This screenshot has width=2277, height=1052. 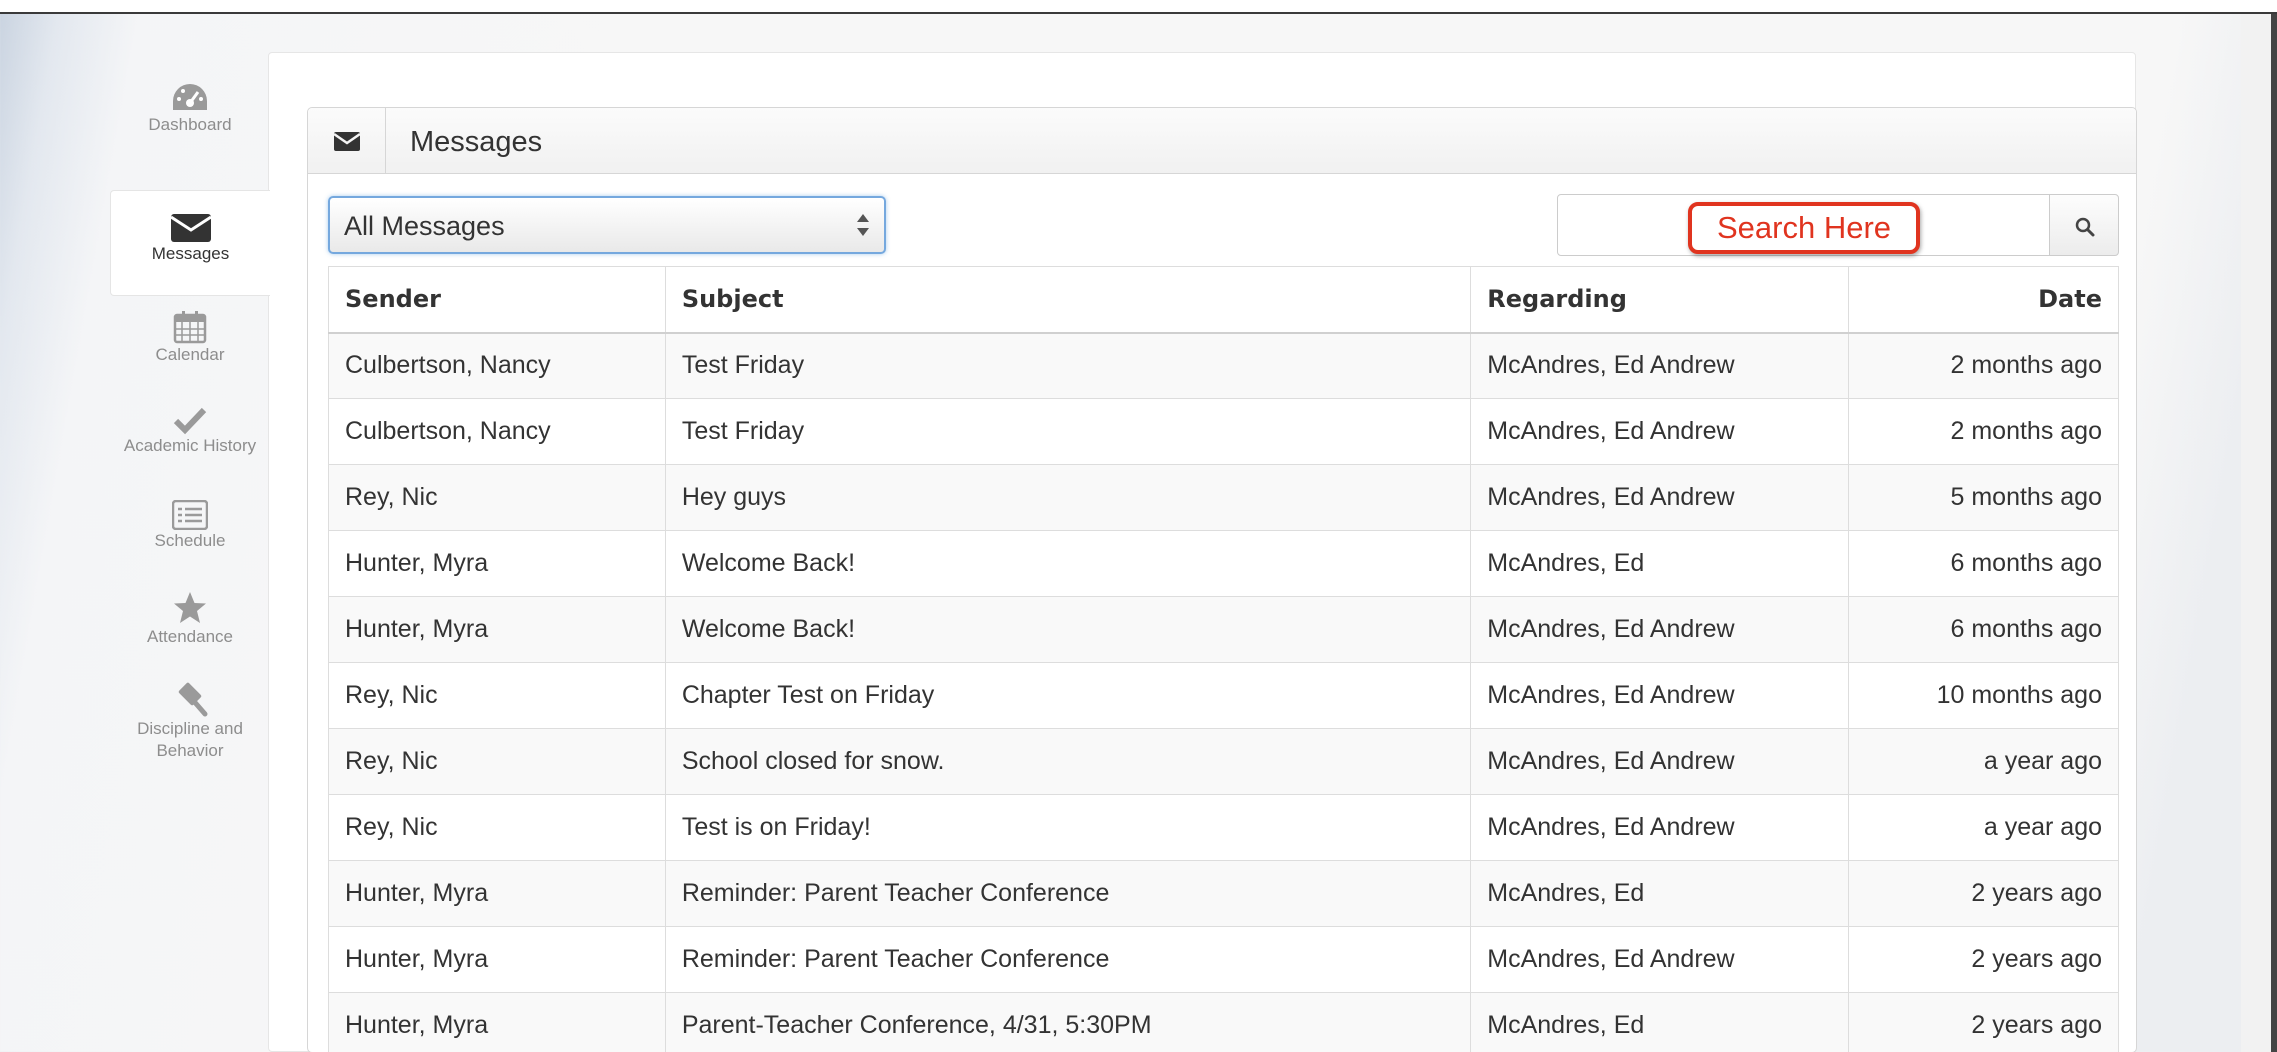 I want to click on sidebar-item-calendar: Calendar, so click(x=190, y=355).